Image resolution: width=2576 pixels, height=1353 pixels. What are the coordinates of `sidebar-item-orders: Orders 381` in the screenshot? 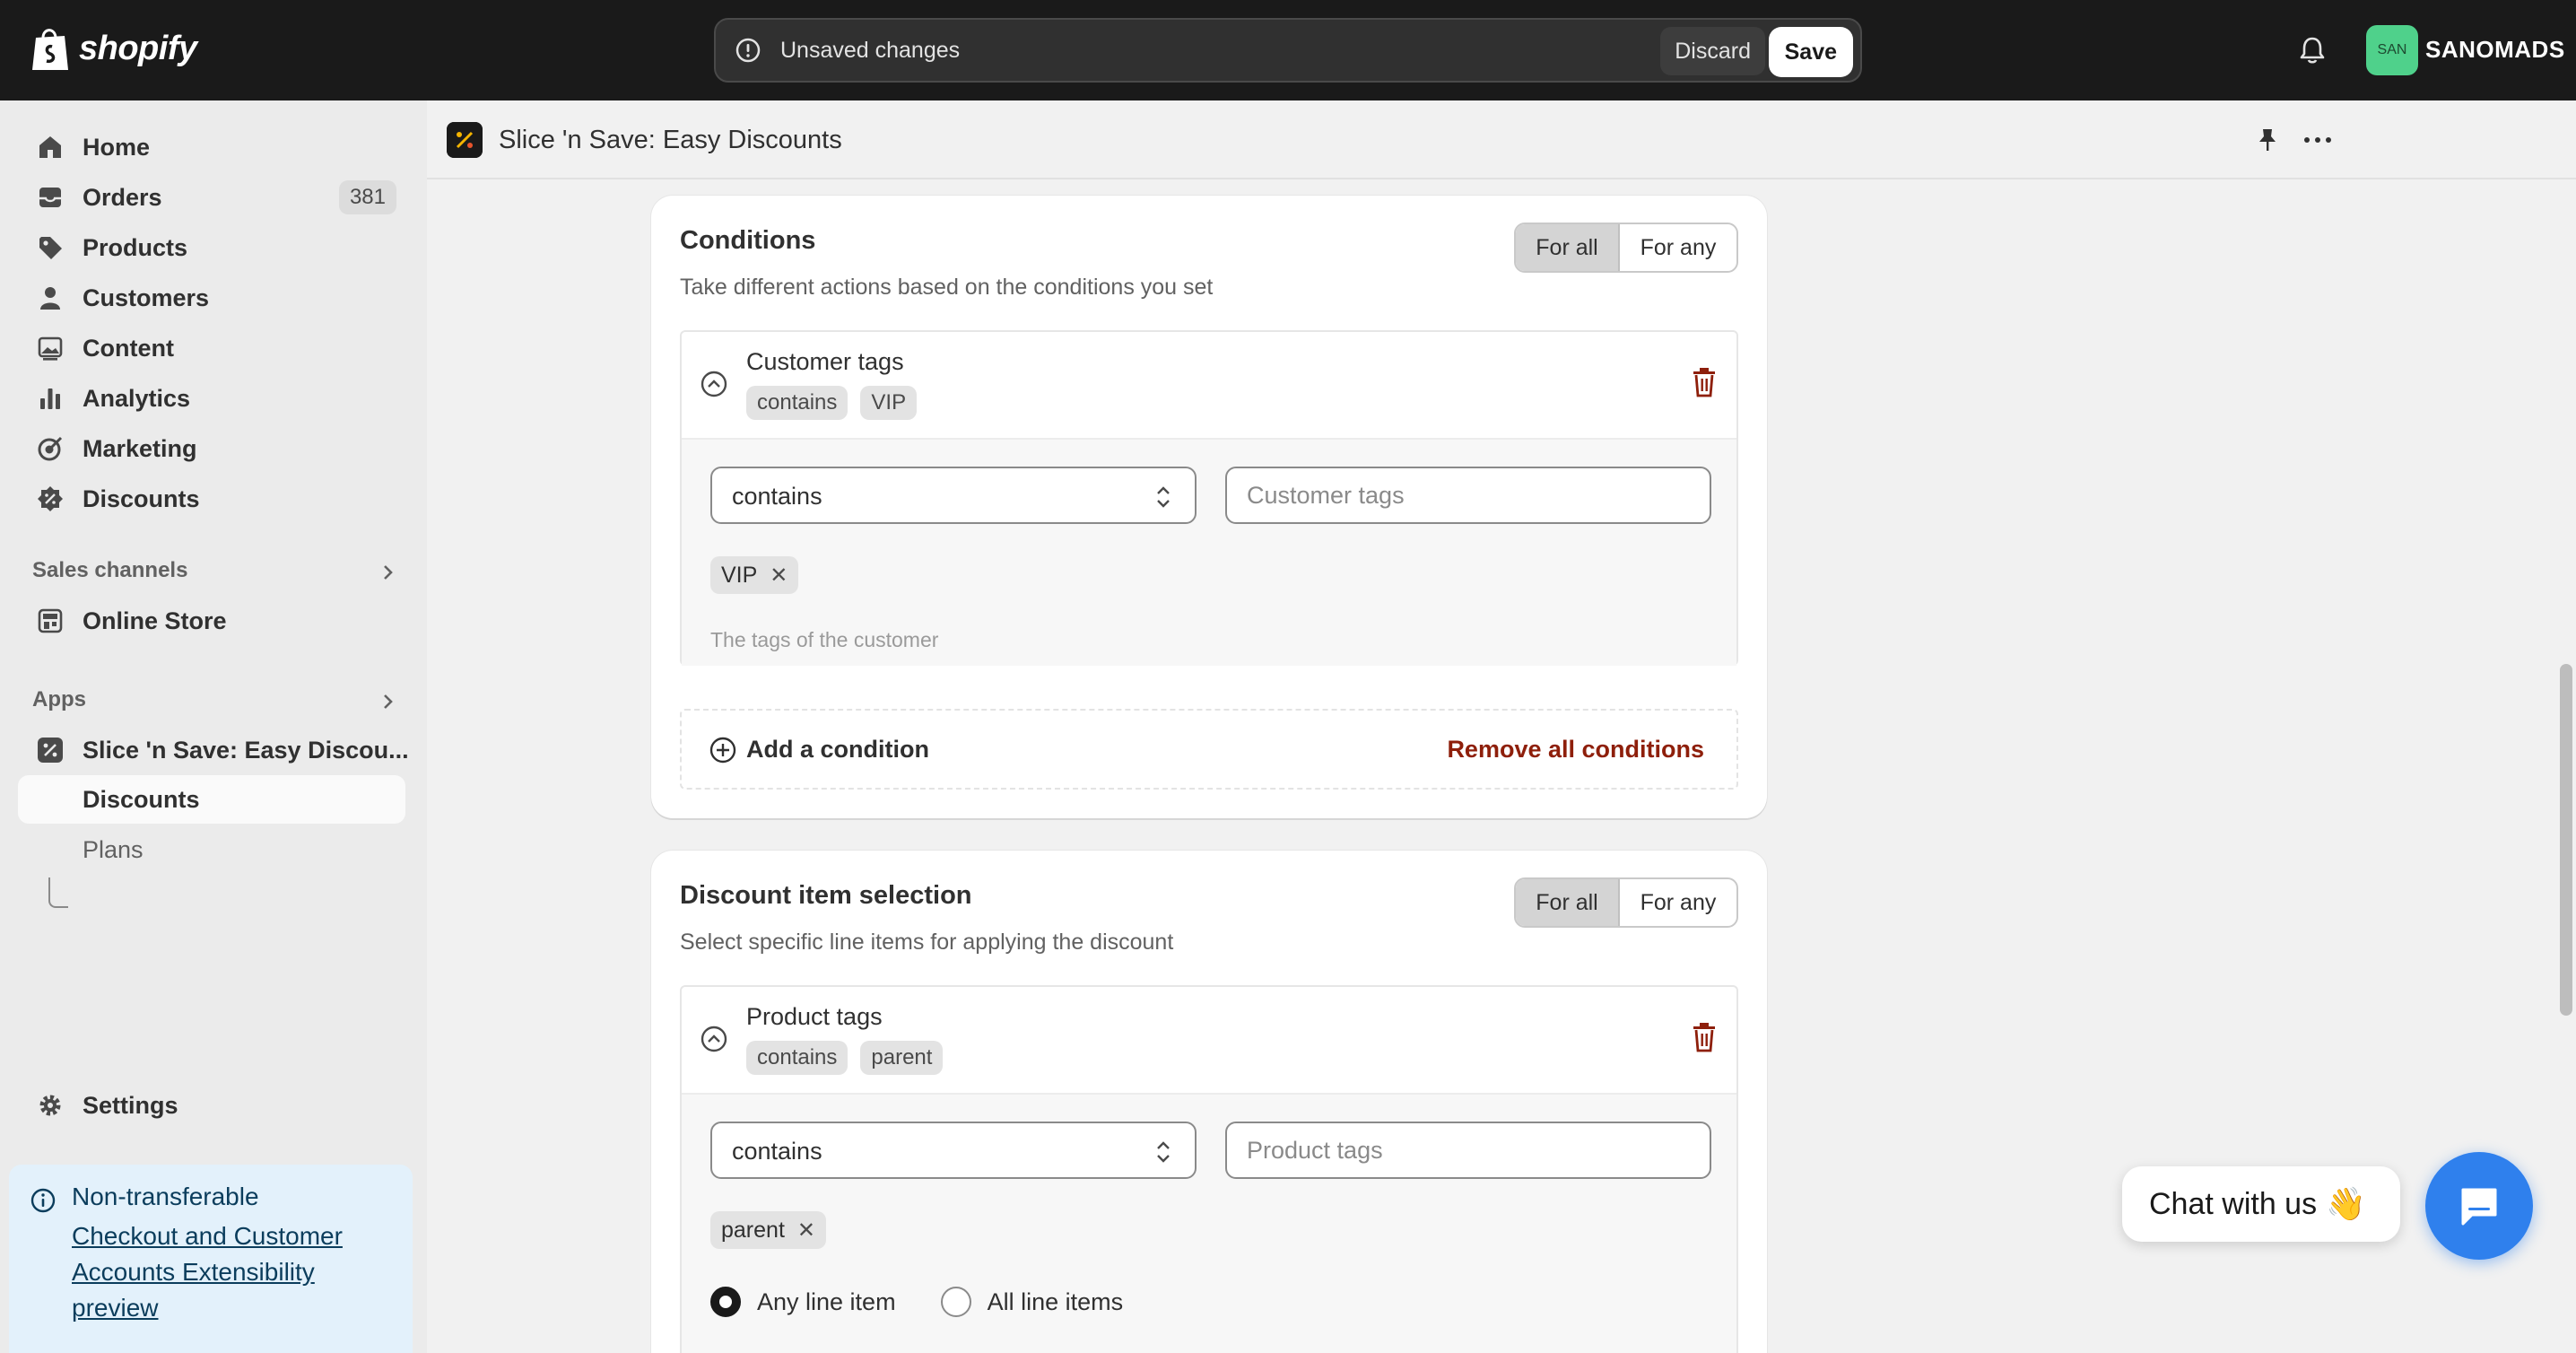 It's located at (211, 197).